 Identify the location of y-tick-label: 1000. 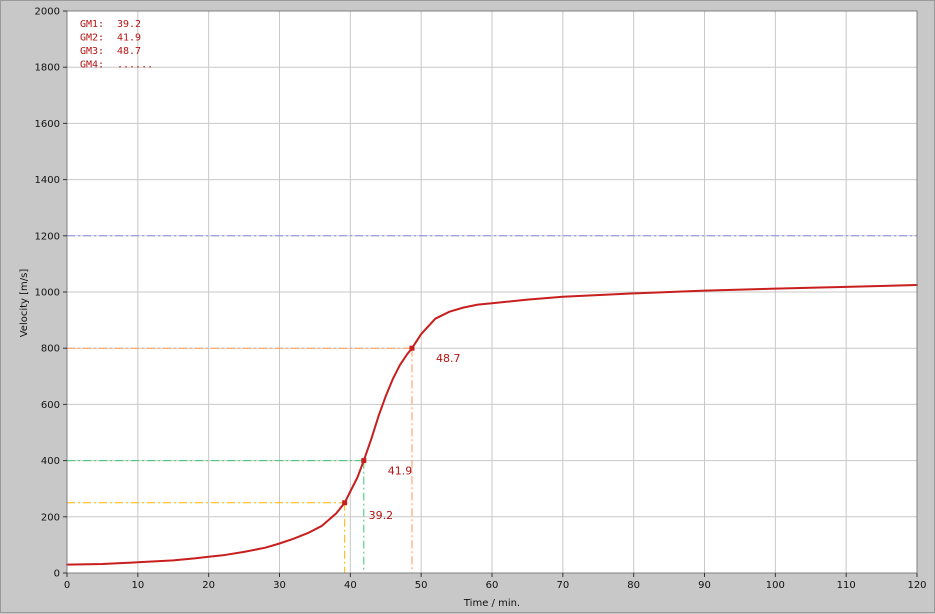
(47, 293).